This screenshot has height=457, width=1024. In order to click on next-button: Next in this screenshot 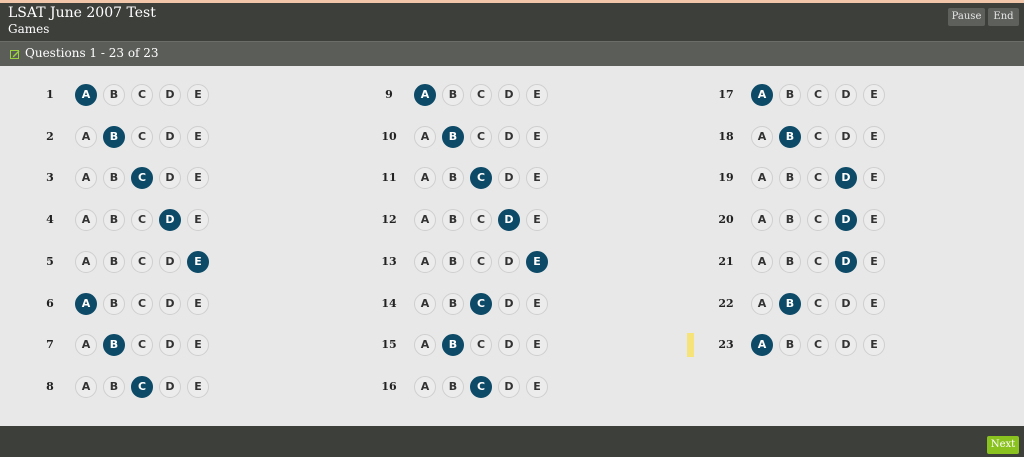, I will do `click(1003, 445)`.